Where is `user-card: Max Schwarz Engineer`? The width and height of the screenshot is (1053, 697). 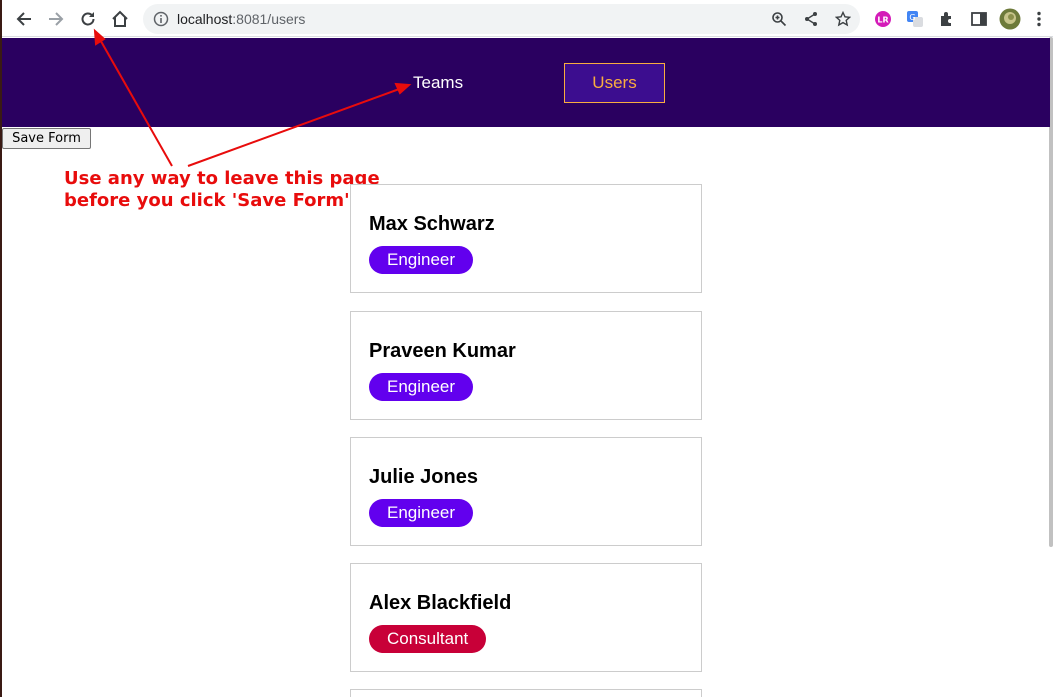 user-card: Max Schwarz Engineer is located at coordinates (526, 238).